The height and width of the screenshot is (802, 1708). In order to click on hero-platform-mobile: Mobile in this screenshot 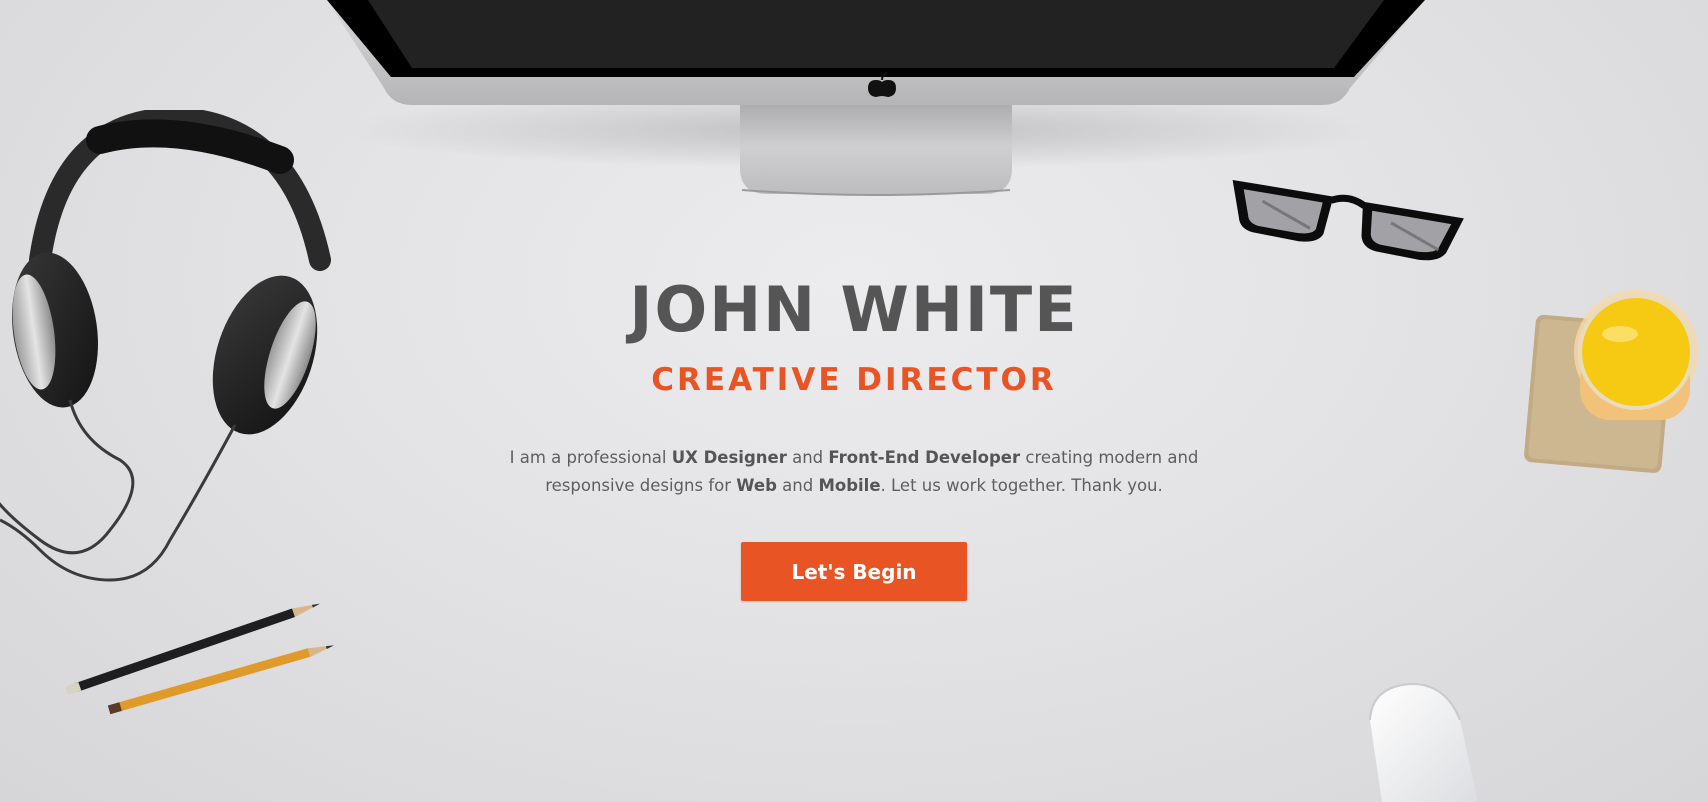, I will do `click(849, 485)`.